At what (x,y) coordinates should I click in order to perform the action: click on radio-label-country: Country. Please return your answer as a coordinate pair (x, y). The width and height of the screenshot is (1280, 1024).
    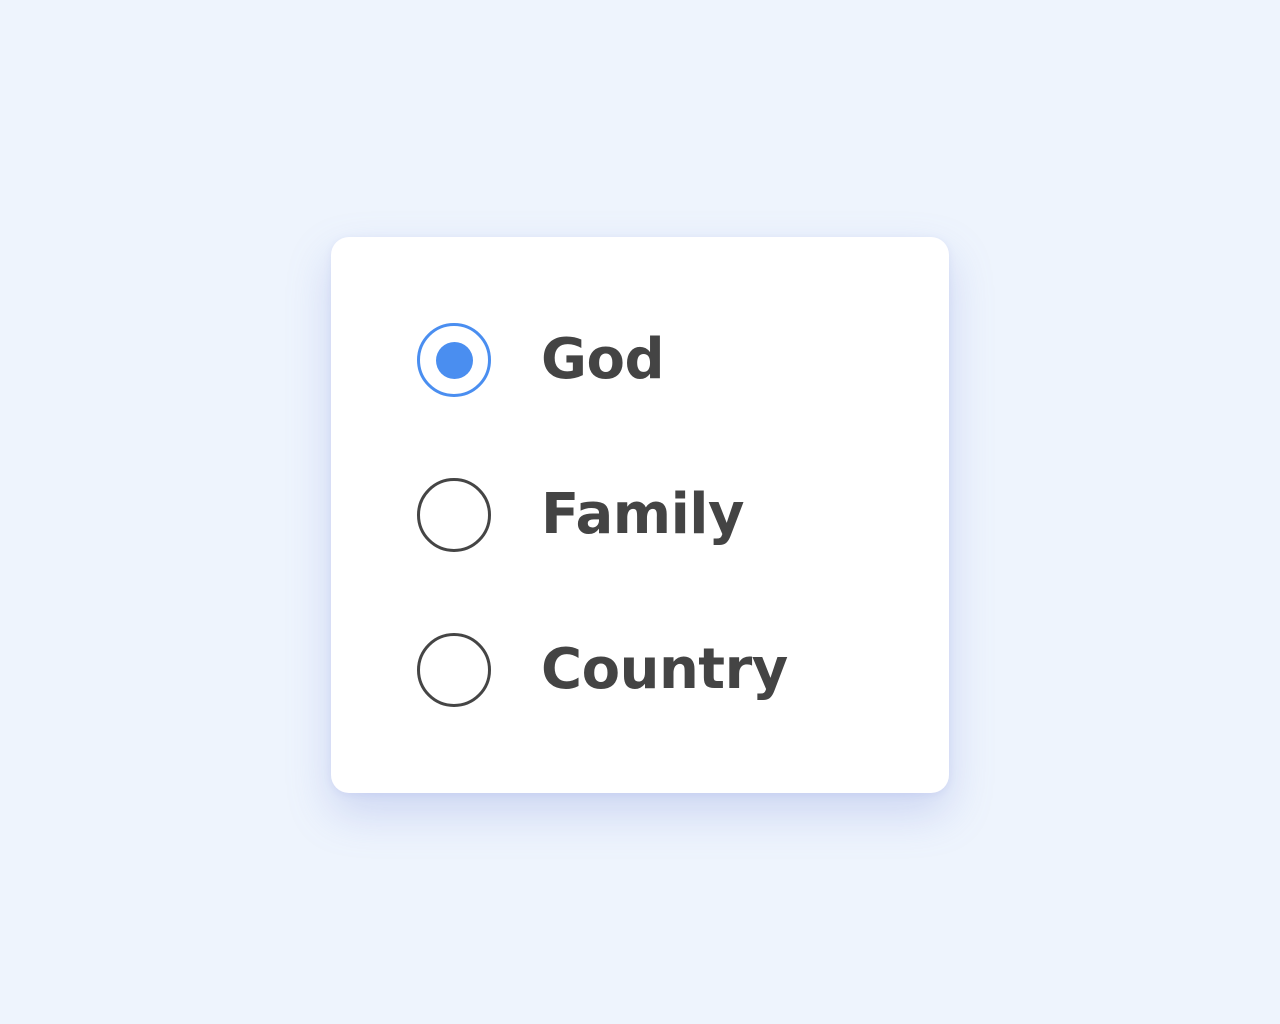
    Looking at the image, I should click on (664, 670).